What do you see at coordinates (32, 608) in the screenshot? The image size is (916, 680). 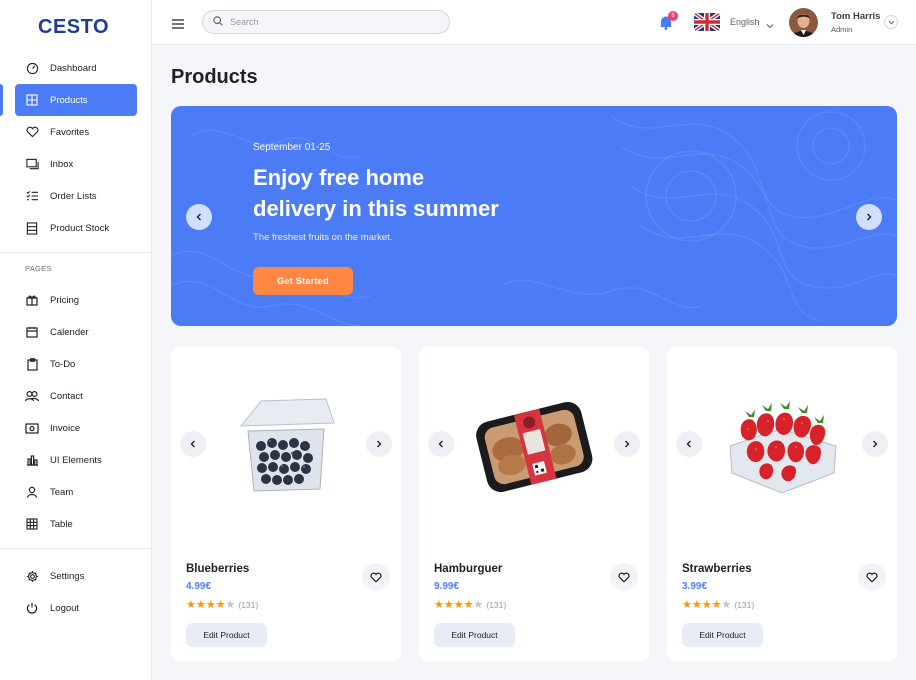 I see `power-icon` at bounding box center [32, 608].